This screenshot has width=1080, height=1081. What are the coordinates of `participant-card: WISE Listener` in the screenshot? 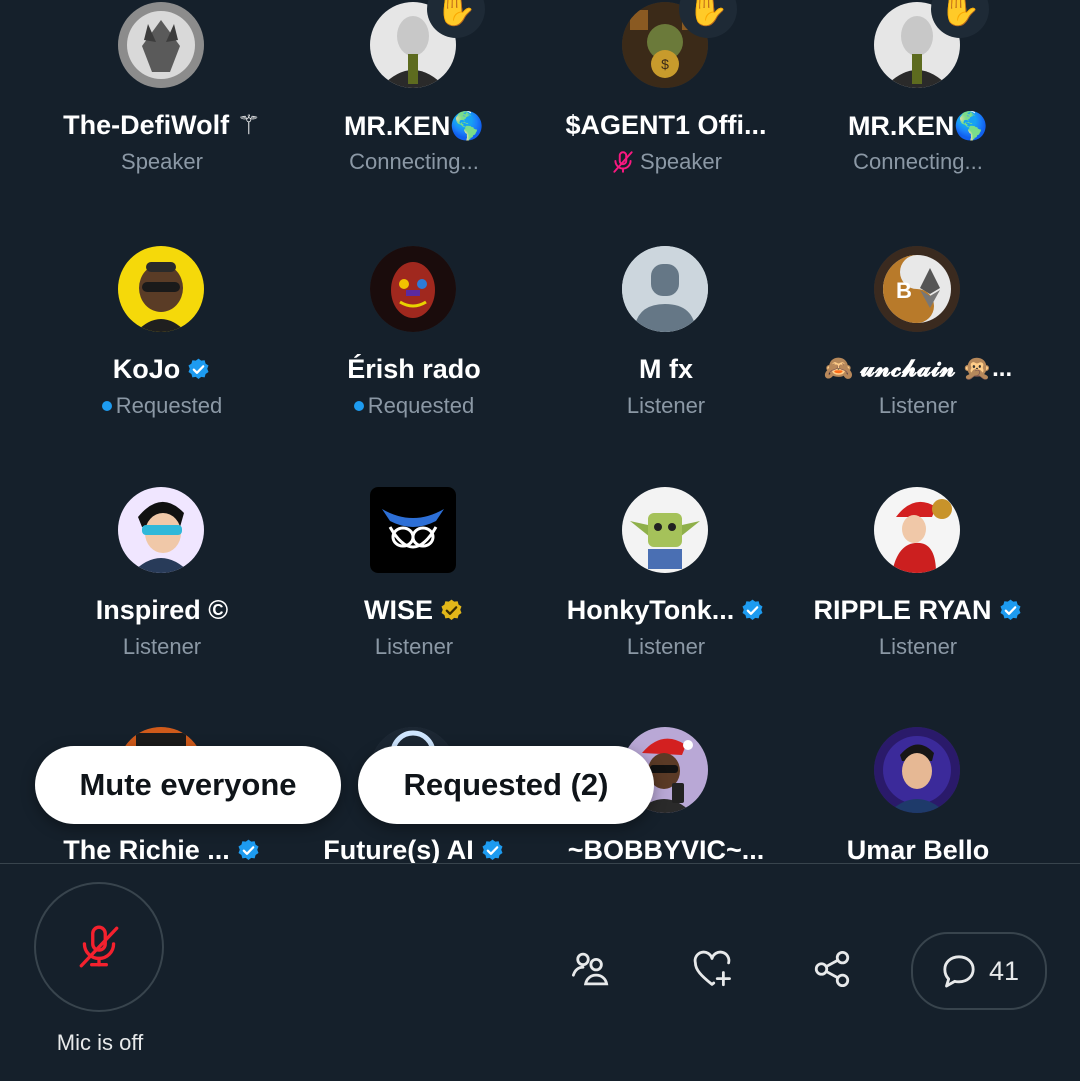 It's located at (414, 605).